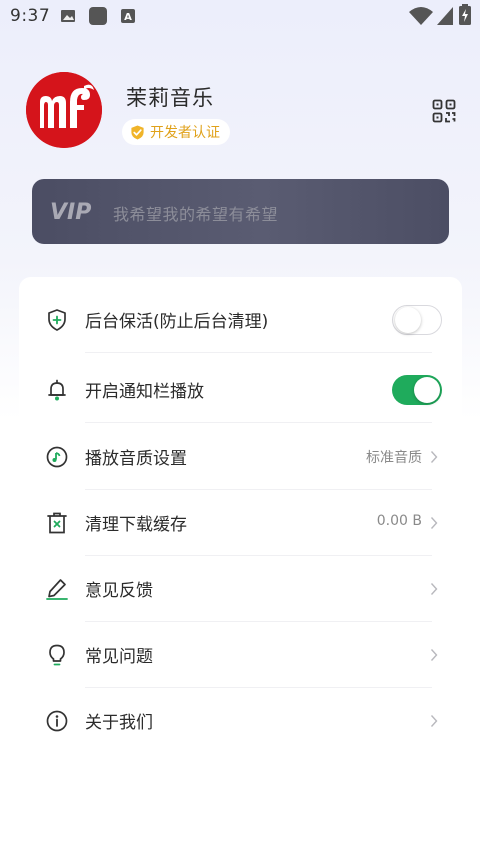 Image resolution: width=480 pixels, height=853 pixels. I want to click on svg-text: VIP, so click(70, 211).